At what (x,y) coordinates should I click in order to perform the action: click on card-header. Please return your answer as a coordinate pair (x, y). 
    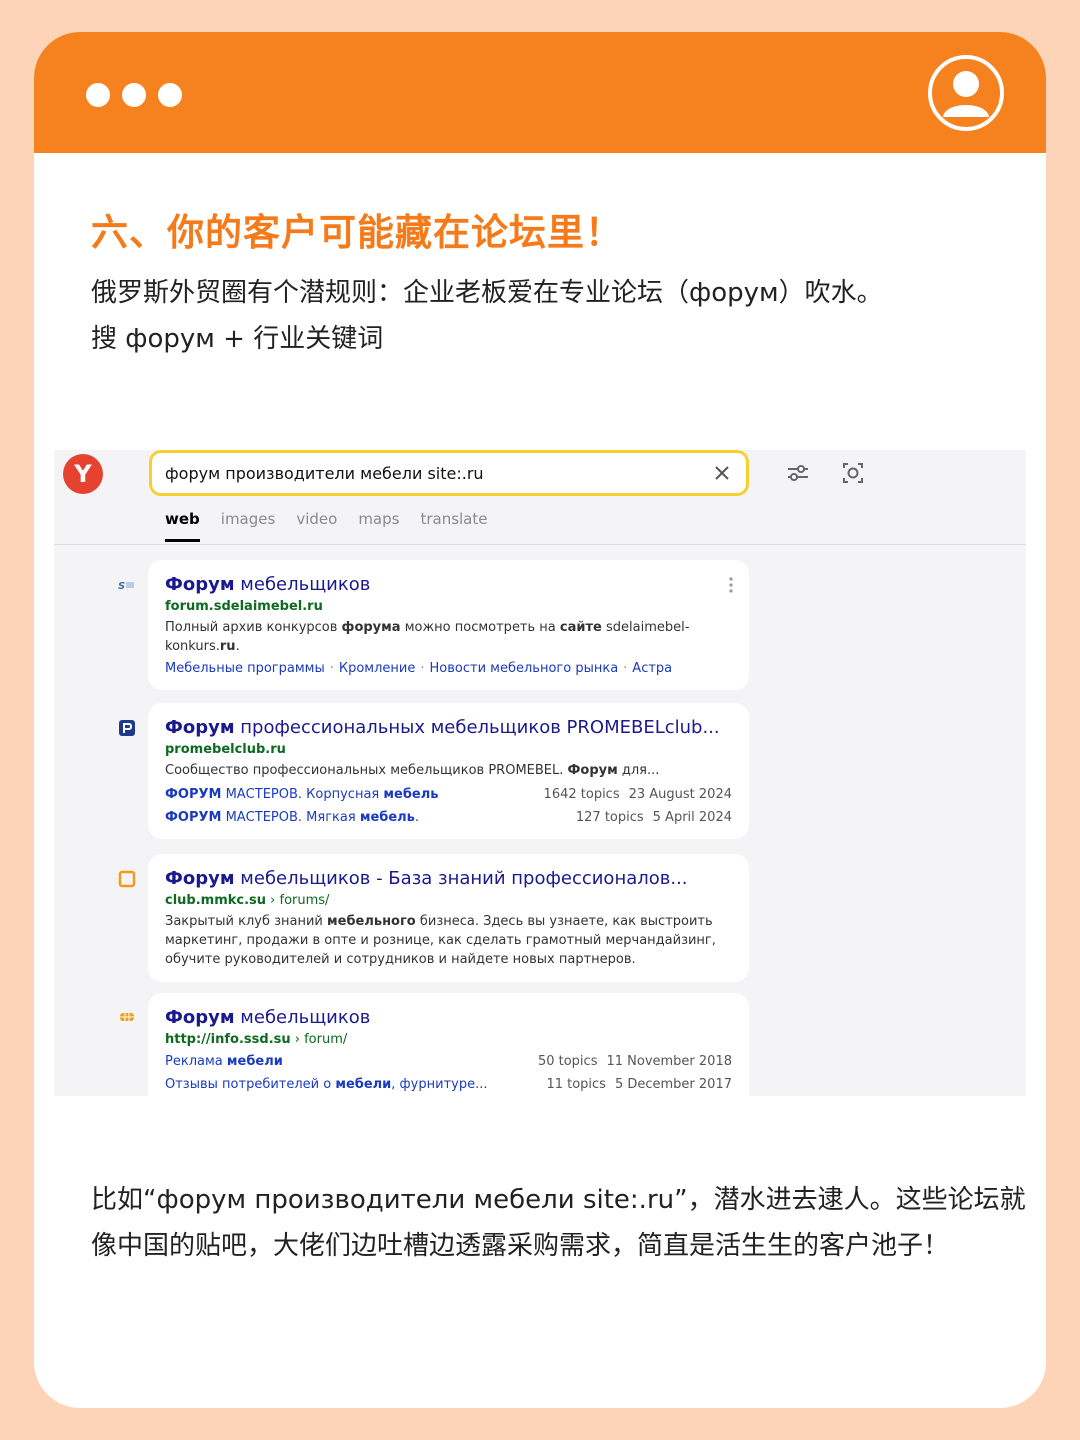
    Looking at the image, I should click on (540, 92).